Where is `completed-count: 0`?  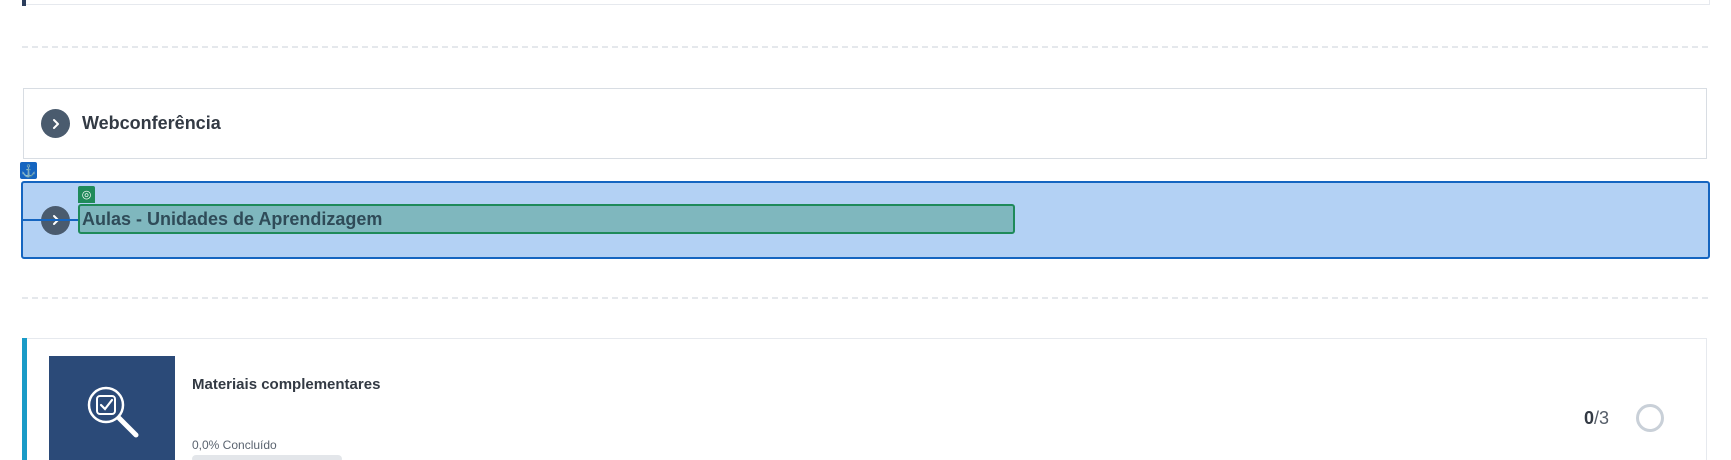 completed-count: 0 is located at coordinates (1589, 418).